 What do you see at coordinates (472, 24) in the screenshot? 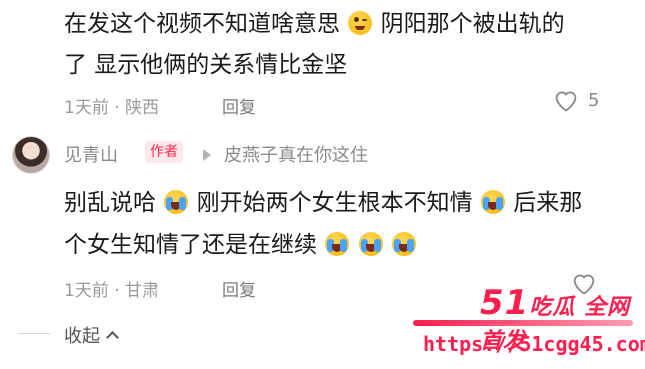
I see `comment-1-text-b: 阴阳那个被出轨的` at bounding box center [472, 24].